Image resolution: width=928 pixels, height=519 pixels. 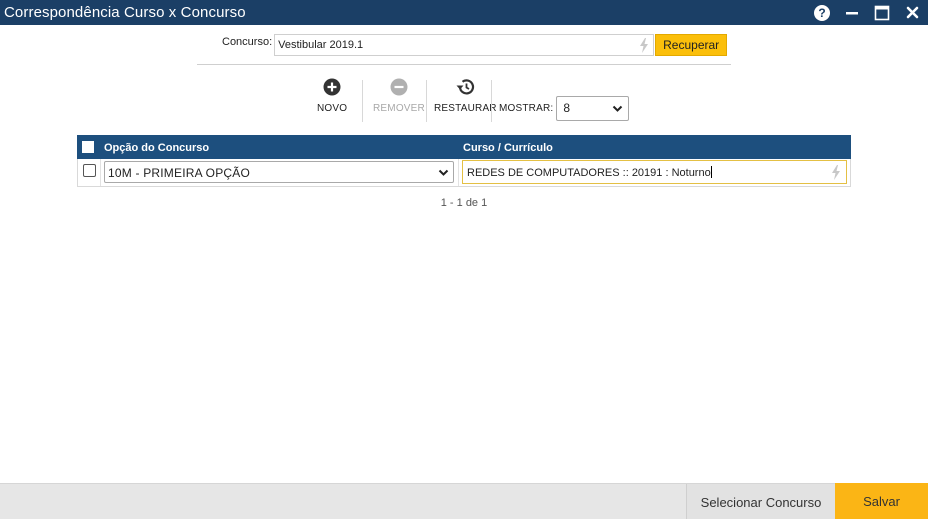 I want to click on concurso-filter: Concurso: Vestibular 2019.1 Recuperar, so click(x=475, y=45).